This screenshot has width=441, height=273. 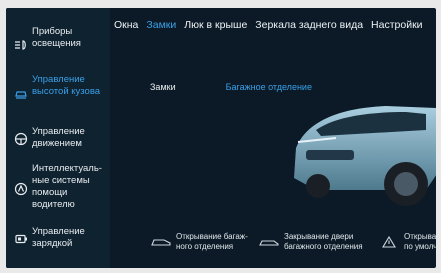 What do you see at coordinates (161, 25) in the screenshot?
I see `tab-locks: Замки` at bounding box center [161, 25].